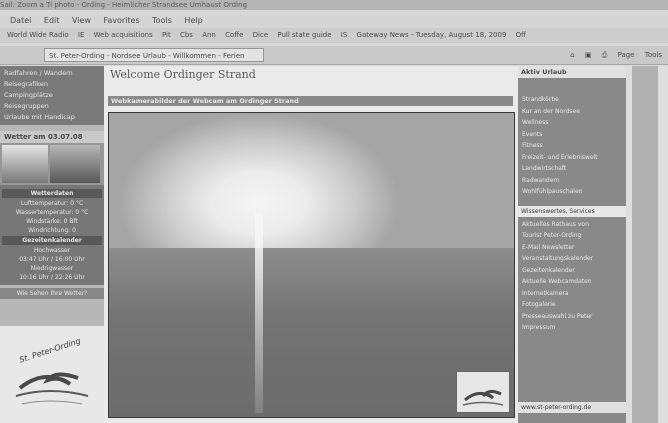  What do you see at coordinates (259, 313) in the screenshot?
I see `sun-reflection` at bounding box center [259, 313].